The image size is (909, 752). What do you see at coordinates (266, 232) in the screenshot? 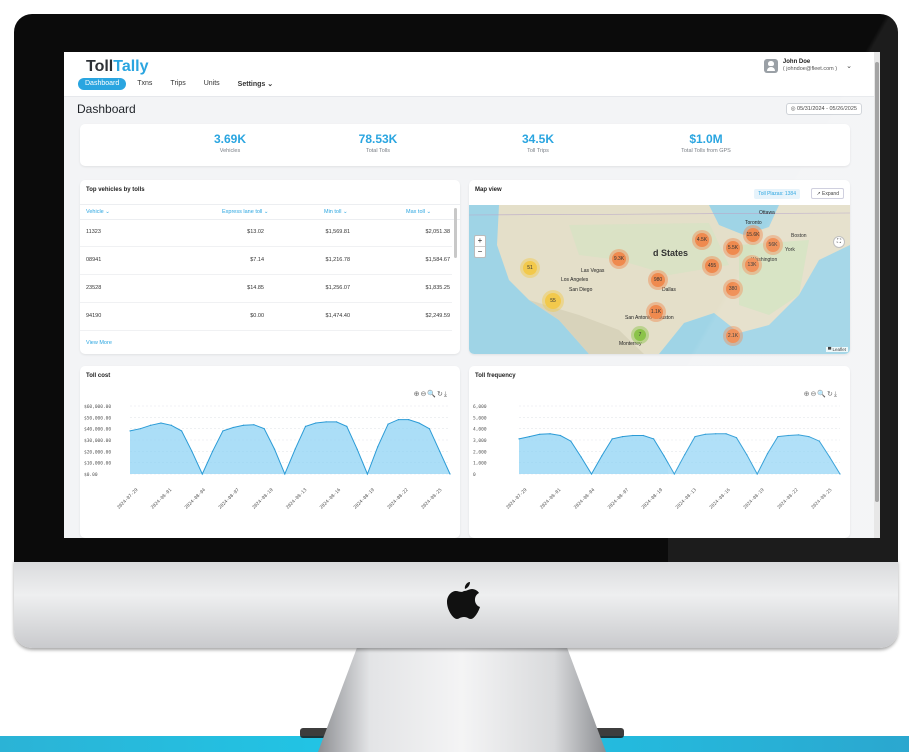
I see `table-row: 11323 $13.02 $1,569.81 $2,051.38` at bounding box center [266, 232].